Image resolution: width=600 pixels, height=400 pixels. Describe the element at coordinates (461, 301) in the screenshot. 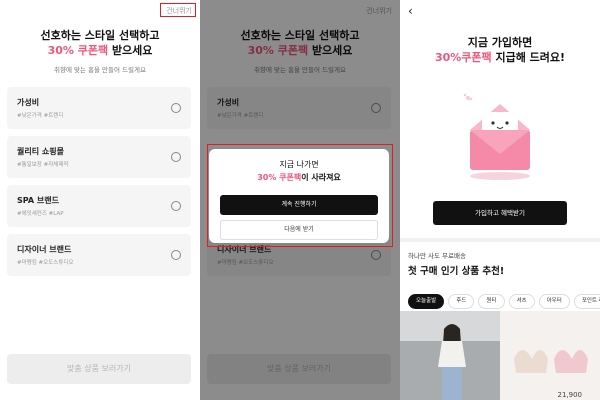

I see `chip-hood: 후드` at that location.